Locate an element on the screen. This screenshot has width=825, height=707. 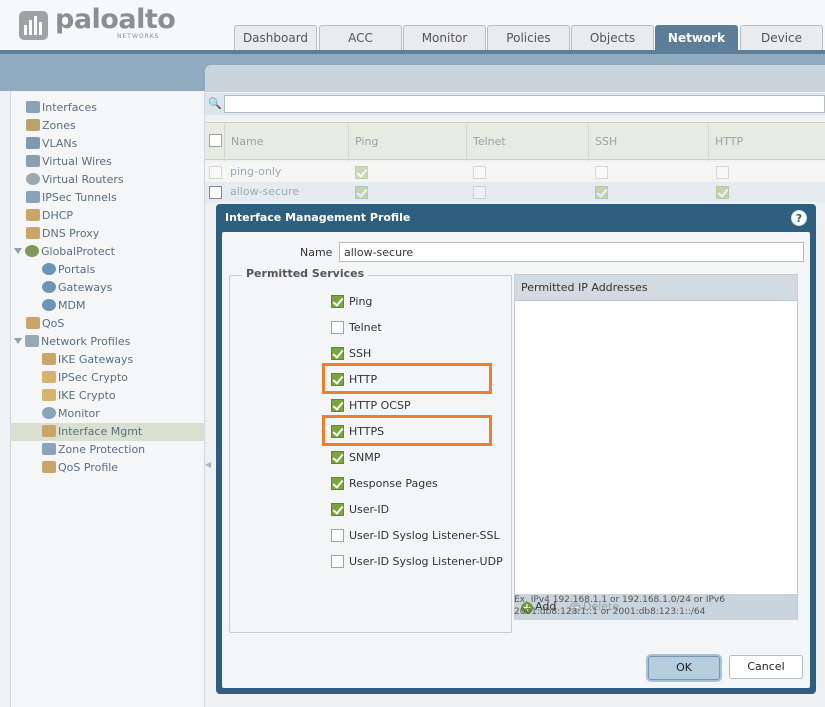
http-highlight-box is located at coordinates (407, 378).